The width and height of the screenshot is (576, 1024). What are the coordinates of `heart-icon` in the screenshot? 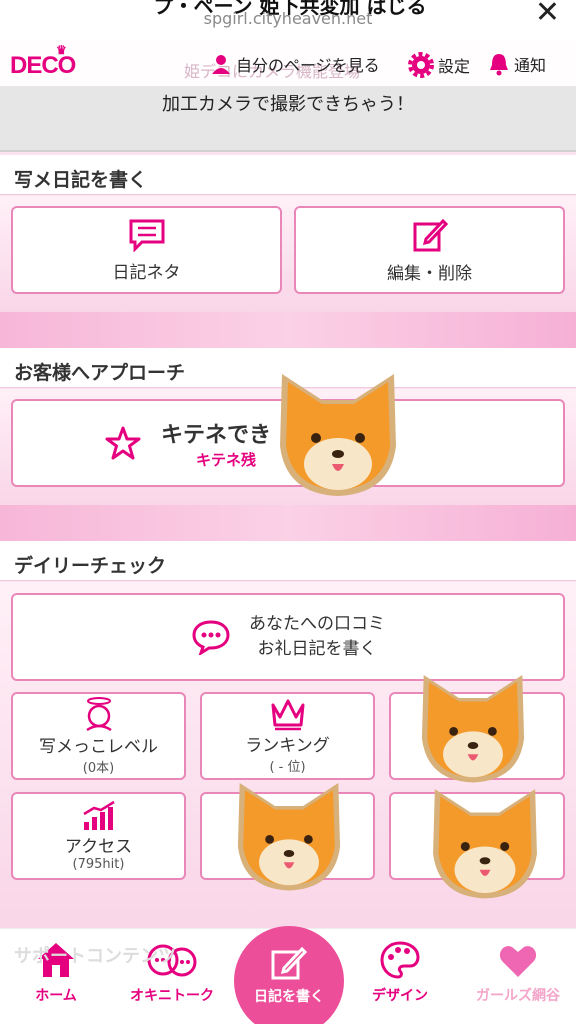 It's located at (518, 961).